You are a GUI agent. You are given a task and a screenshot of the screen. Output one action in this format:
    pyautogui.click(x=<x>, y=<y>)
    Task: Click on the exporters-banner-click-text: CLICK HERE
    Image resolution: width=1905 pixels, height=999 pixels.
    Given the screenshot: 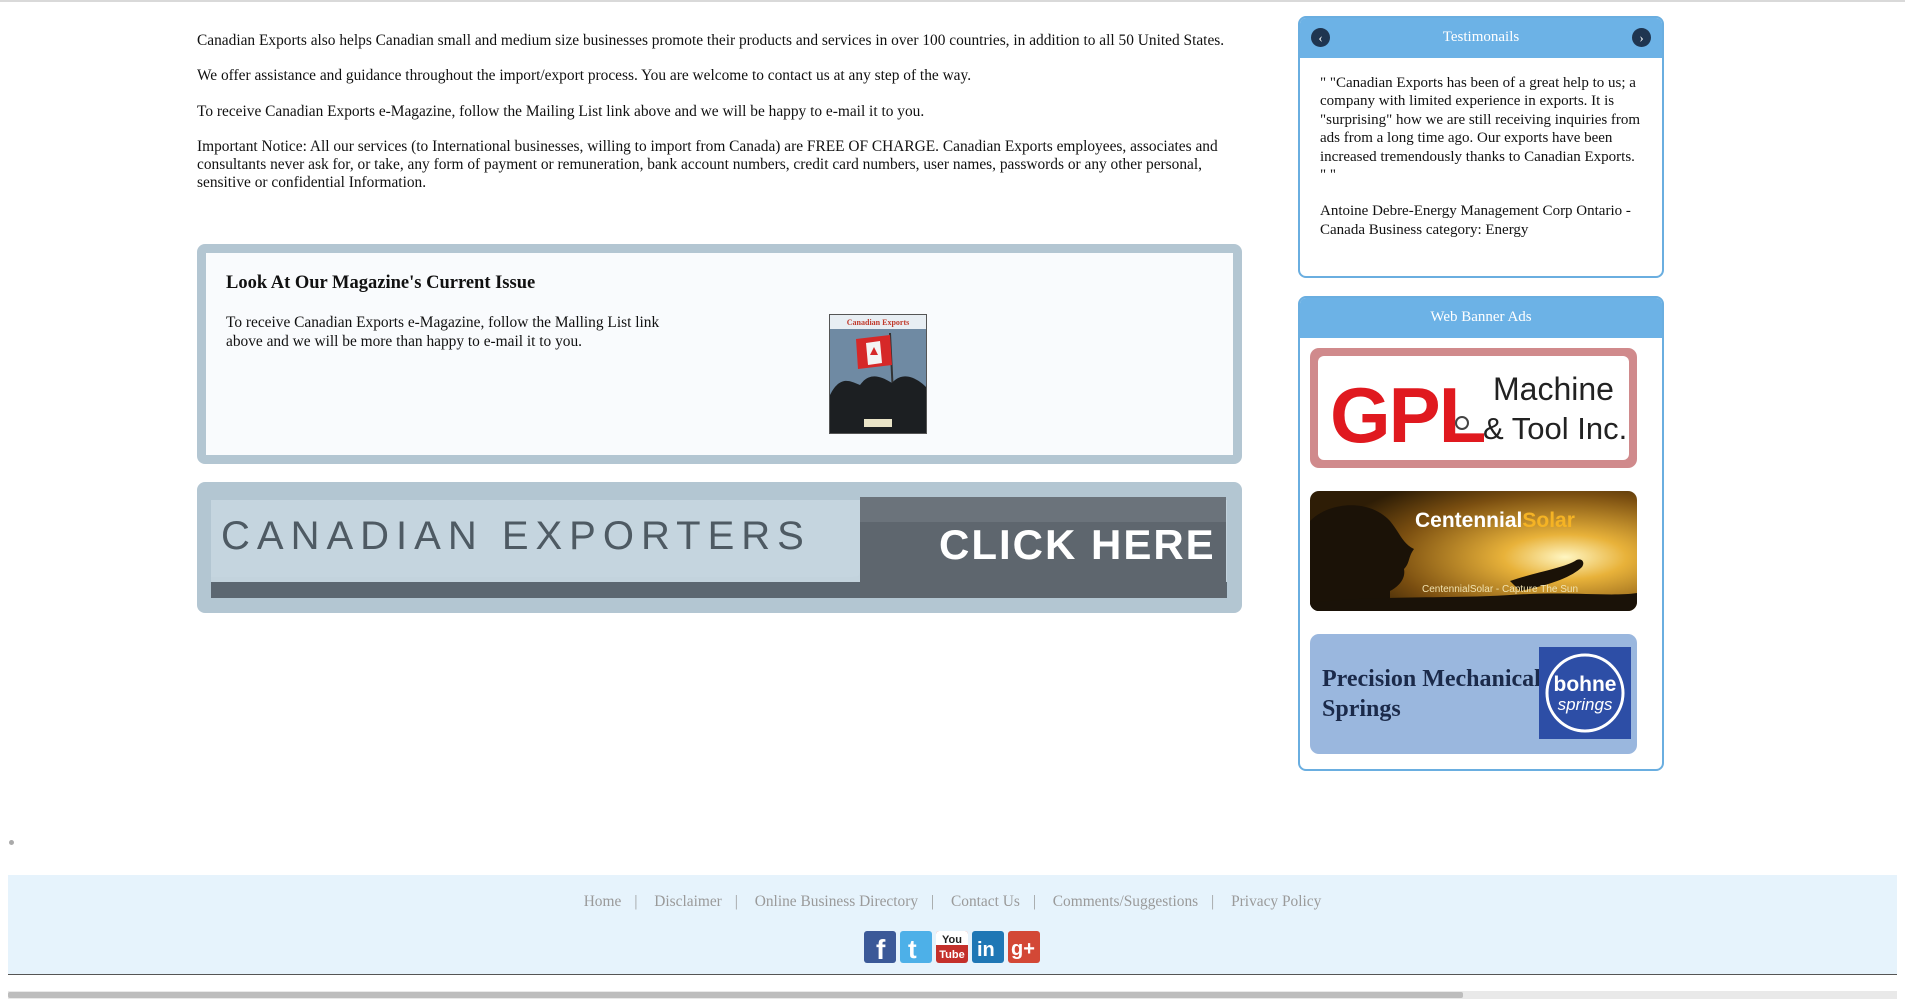 What is the action you would take?
    pyautogui.click(x=1077, y=544)
    